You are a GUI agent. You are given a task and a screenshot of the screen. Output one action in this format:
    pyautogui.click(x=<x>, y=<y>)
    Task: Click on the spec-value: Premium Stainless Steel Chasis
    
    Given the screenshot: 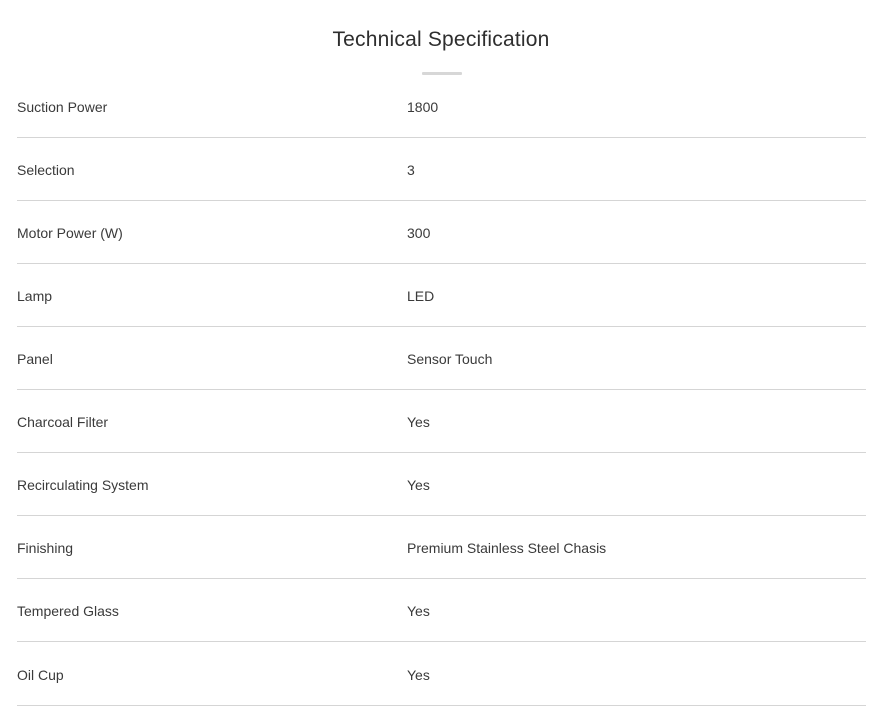 What is the action you would take?
    pyautogui.click(x=507, y=548)
    